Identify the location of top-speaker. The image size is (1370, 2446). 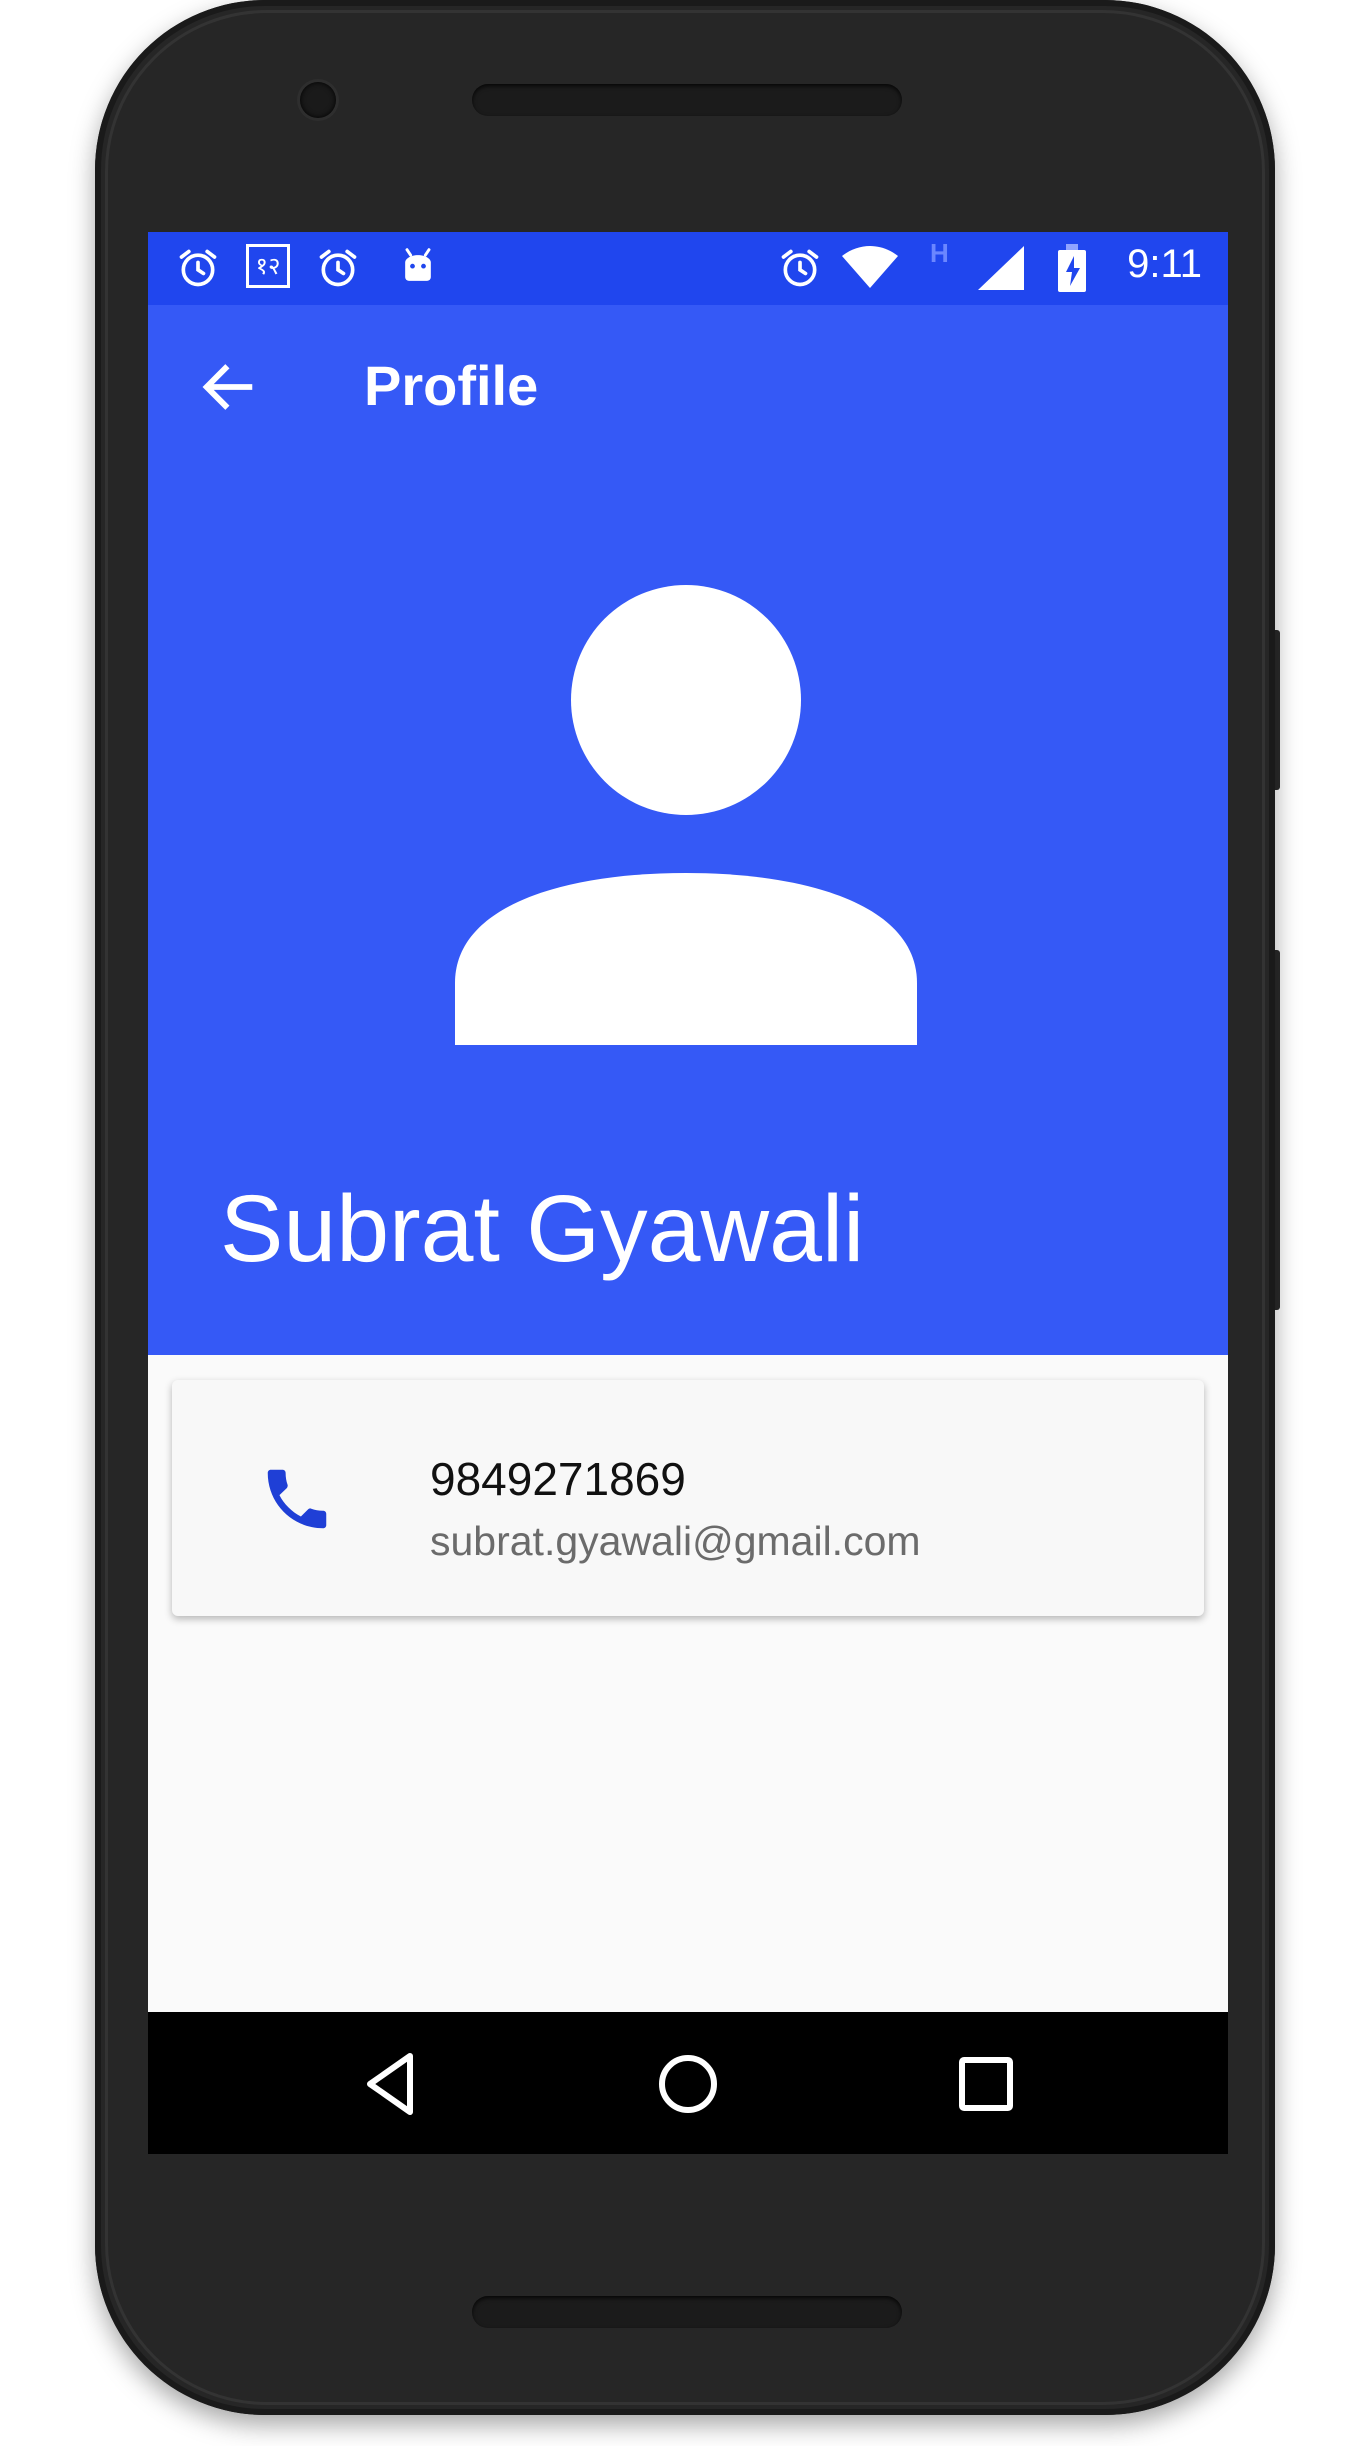
(687, 100).